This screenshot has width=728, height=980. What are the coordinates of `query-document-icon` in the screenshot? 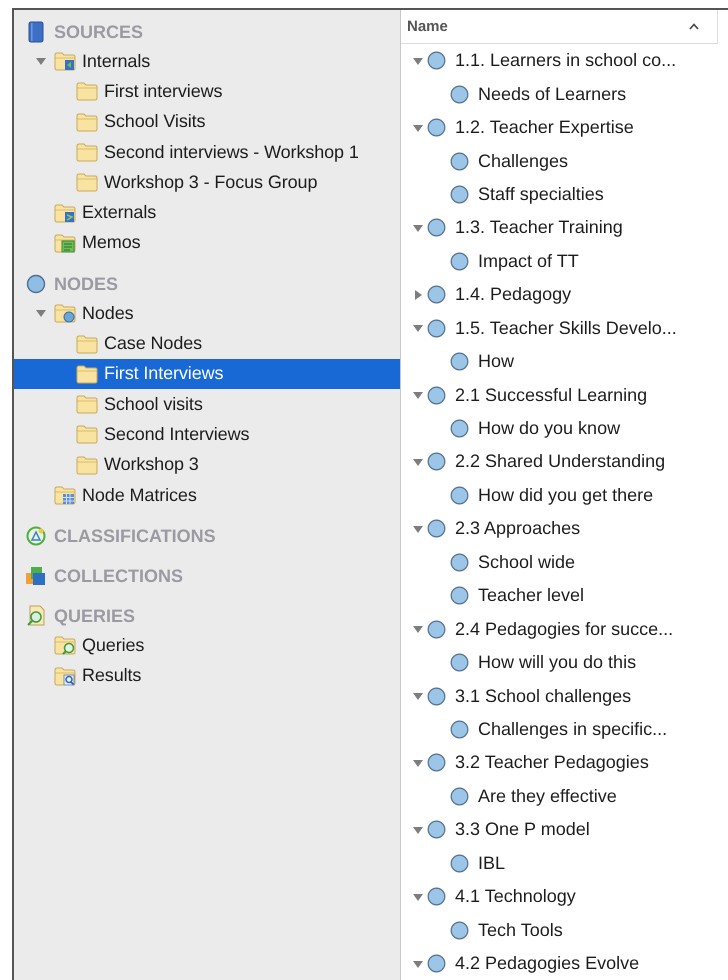 It's located at (36, 616).